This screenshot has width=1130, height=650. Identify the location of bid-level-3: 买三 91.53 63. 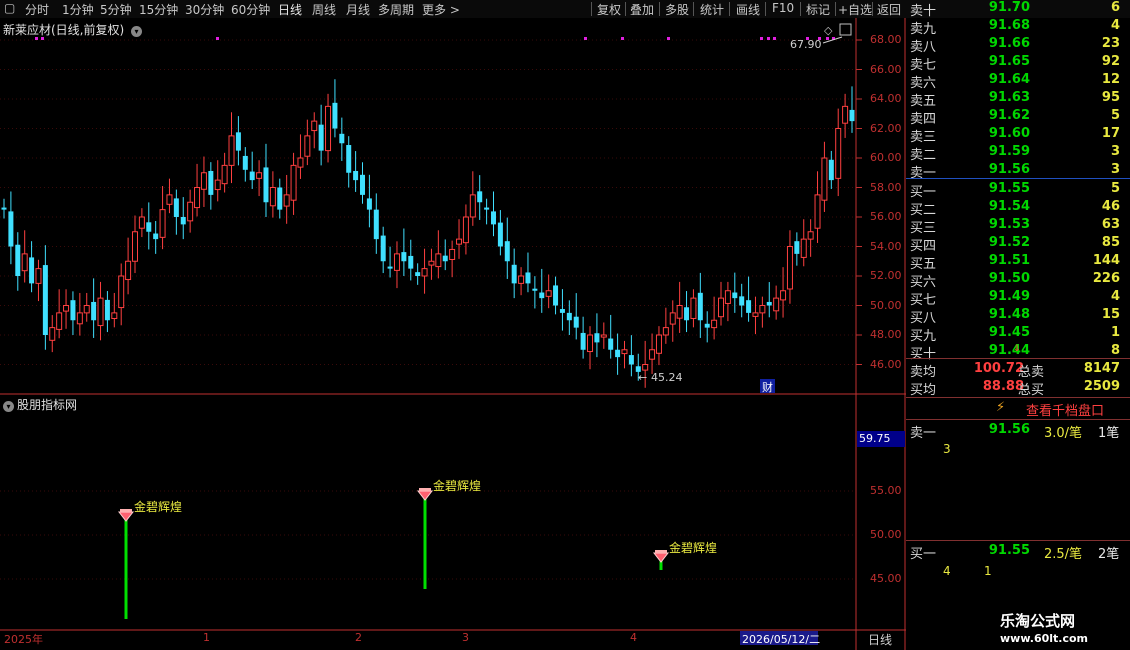
(1019, 226).